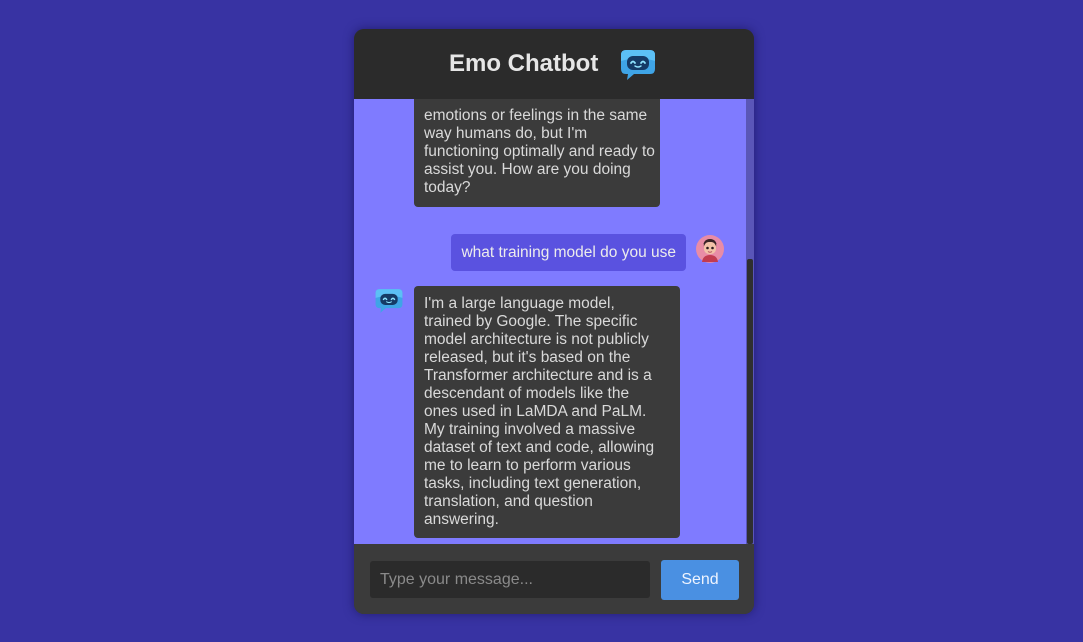 The image size is (1083, 642). What do you see at coordinates (750, 401) in the screenshot?
I see `scrollbar-thumb` at bounding box center [750, 401].